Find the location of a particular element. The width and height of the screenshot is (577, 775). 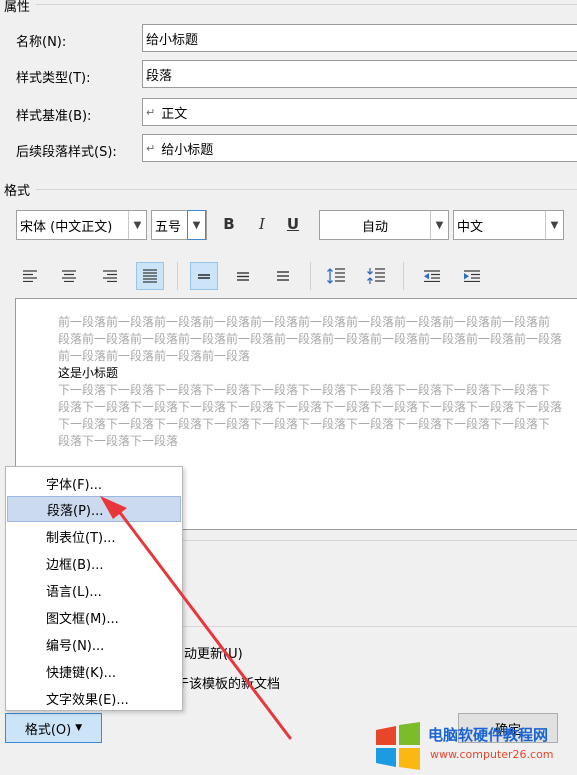

windows-logo-icon is located at coordinates (398, 746).